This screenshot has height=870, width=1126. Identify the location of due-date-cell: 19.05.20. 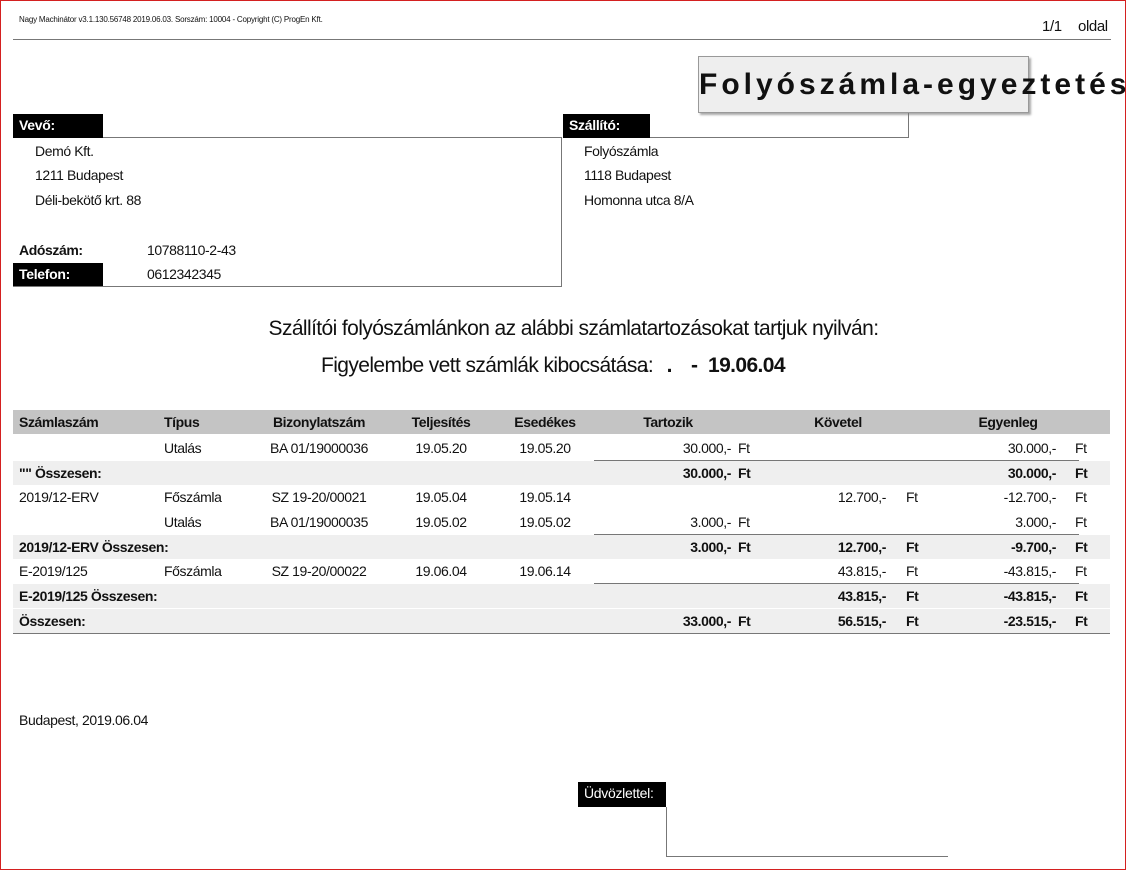
(545, 448).